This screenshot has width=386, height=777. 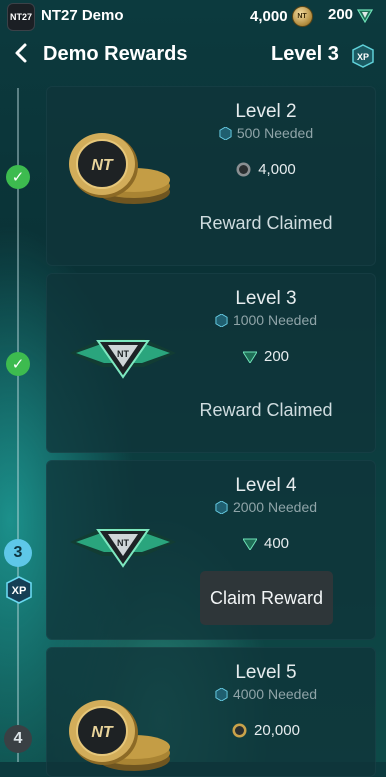 I want to click on app-logo-text: NT27, so click(x=20, y=17).